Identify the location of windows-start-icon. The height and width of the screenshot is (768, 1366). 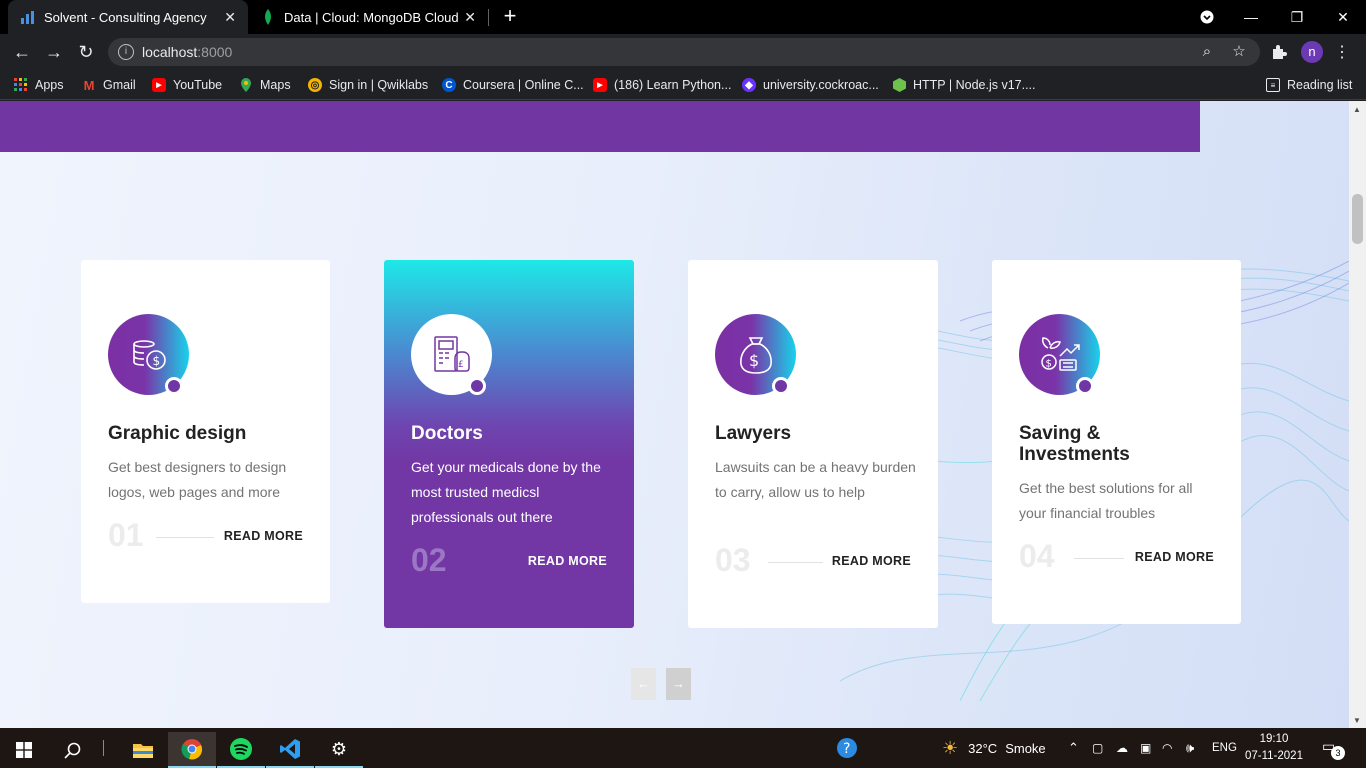
(24, 750).